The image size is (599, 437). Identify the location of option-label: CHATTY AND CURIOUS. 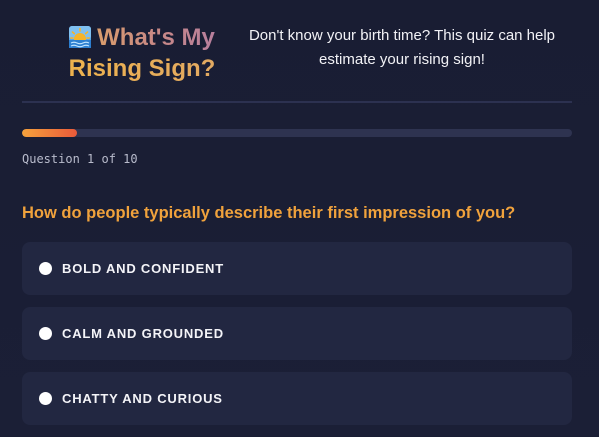
(142, 398).